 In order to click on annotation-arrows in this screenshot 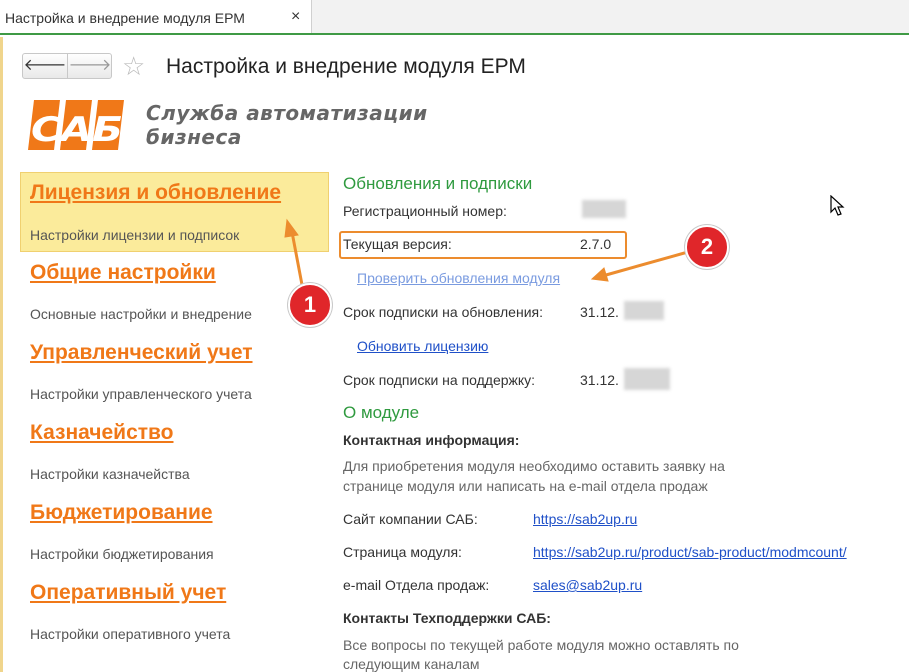, I will do `click(487, 255)`.